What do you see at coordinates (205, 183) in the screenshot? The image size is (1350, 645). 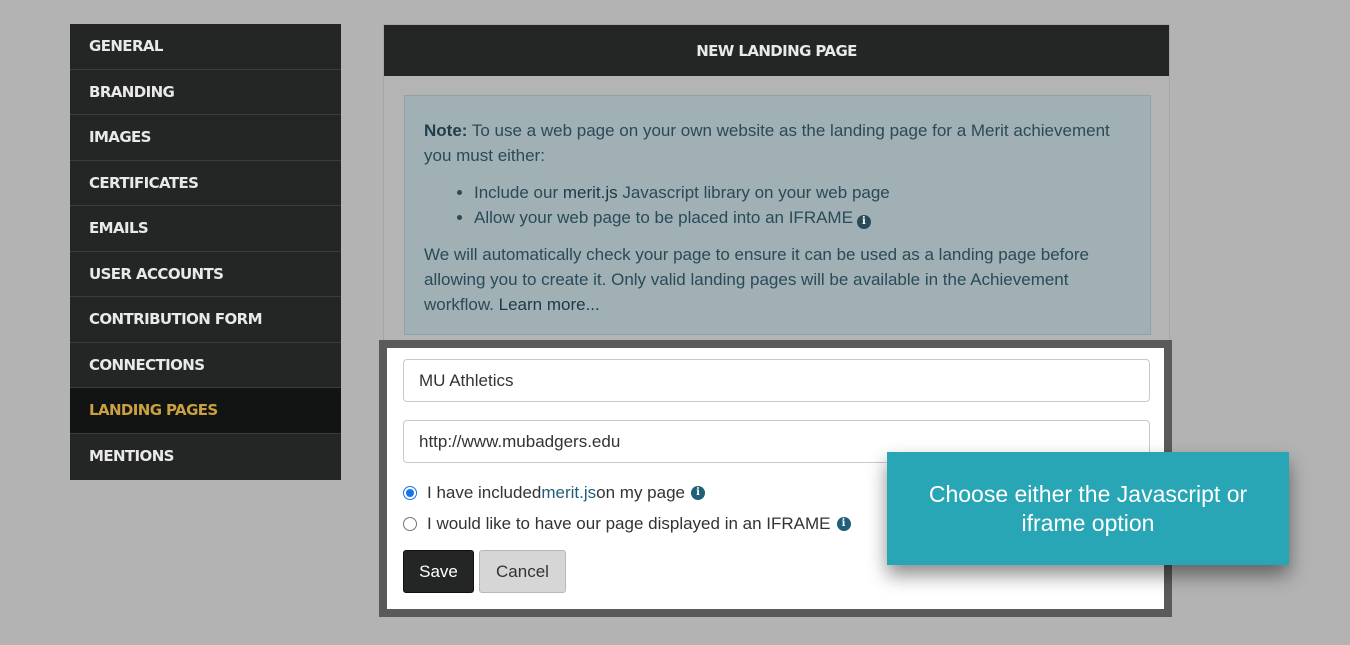 I see `sidebar-item-certificates: CERTIFICATES` at bounding box center [205, 183].